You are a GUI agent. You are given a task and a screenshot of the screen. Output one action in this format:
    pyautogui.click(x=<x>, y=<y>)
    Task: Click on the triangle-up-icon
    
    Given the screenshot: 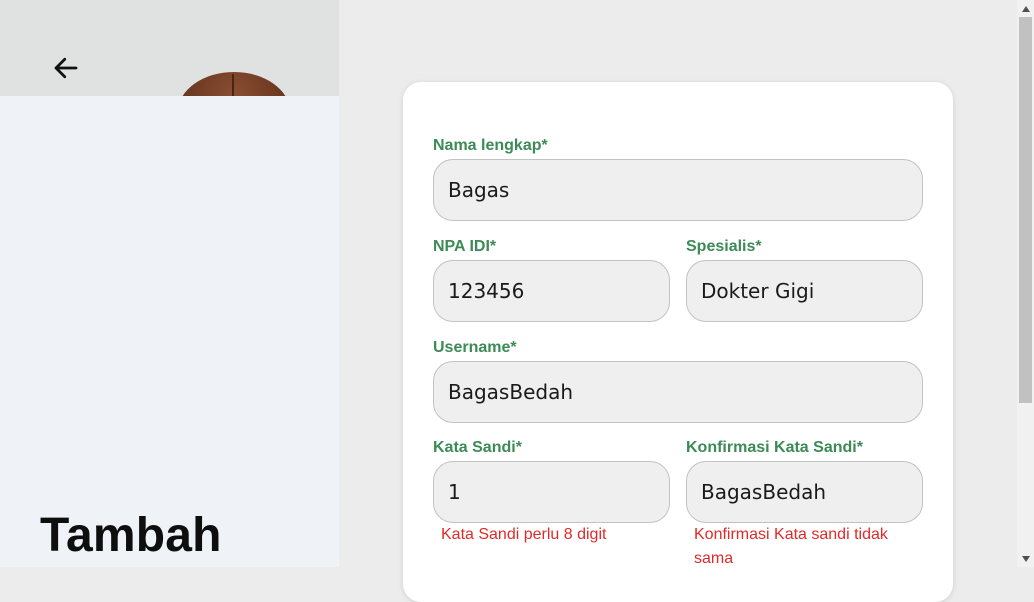 What is the action you would take?
    pyautogui.click(x=1025, y=8)
    